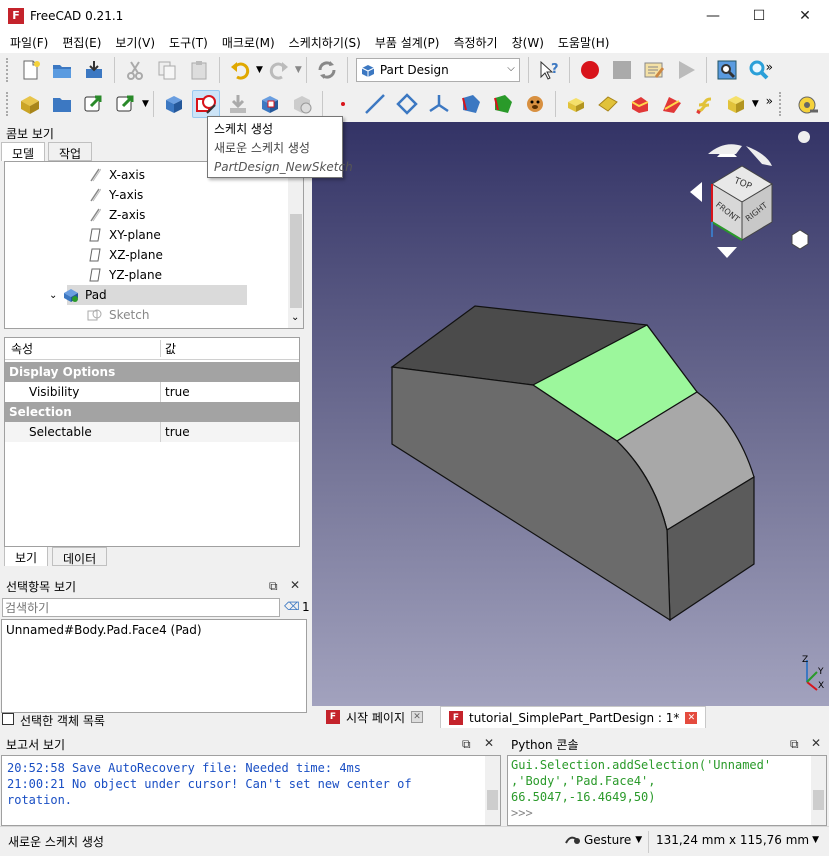  I want to click on console-scrollbar, so click(818, 790).